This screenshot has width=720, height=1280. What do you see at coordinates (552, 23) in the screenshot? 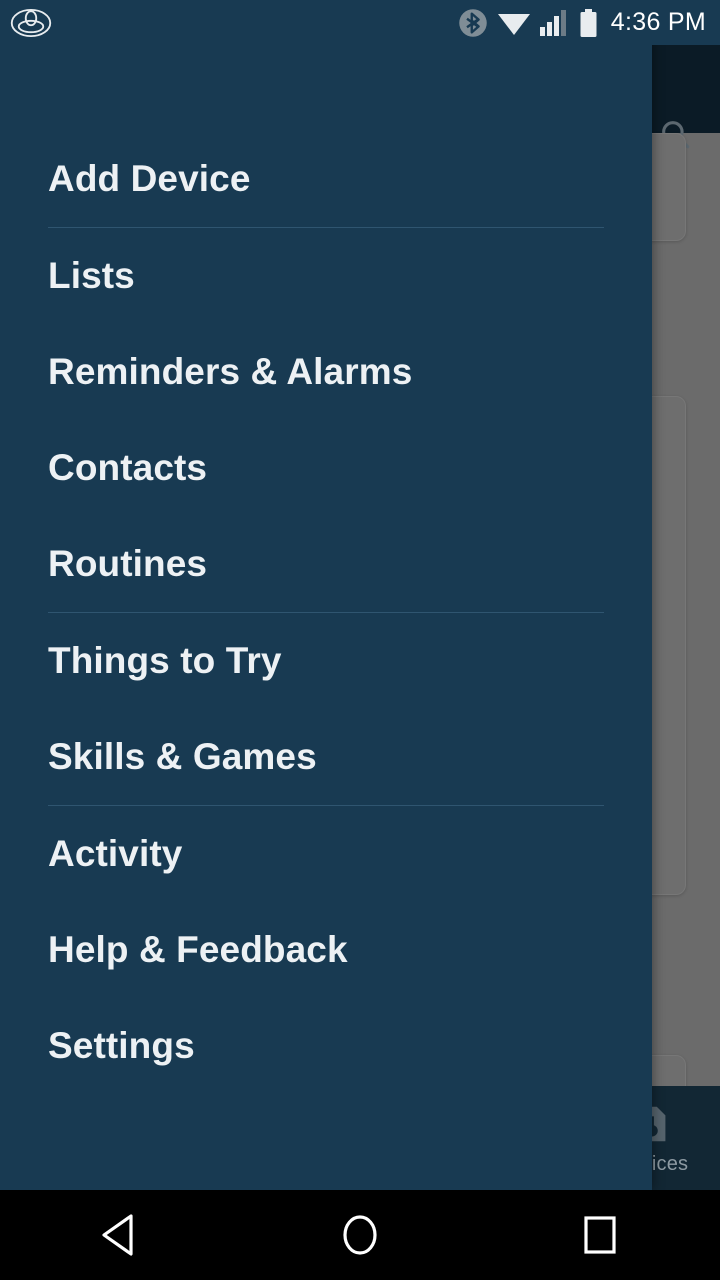
I see `cellular-signal-icon` at bounding box center [552, 23].